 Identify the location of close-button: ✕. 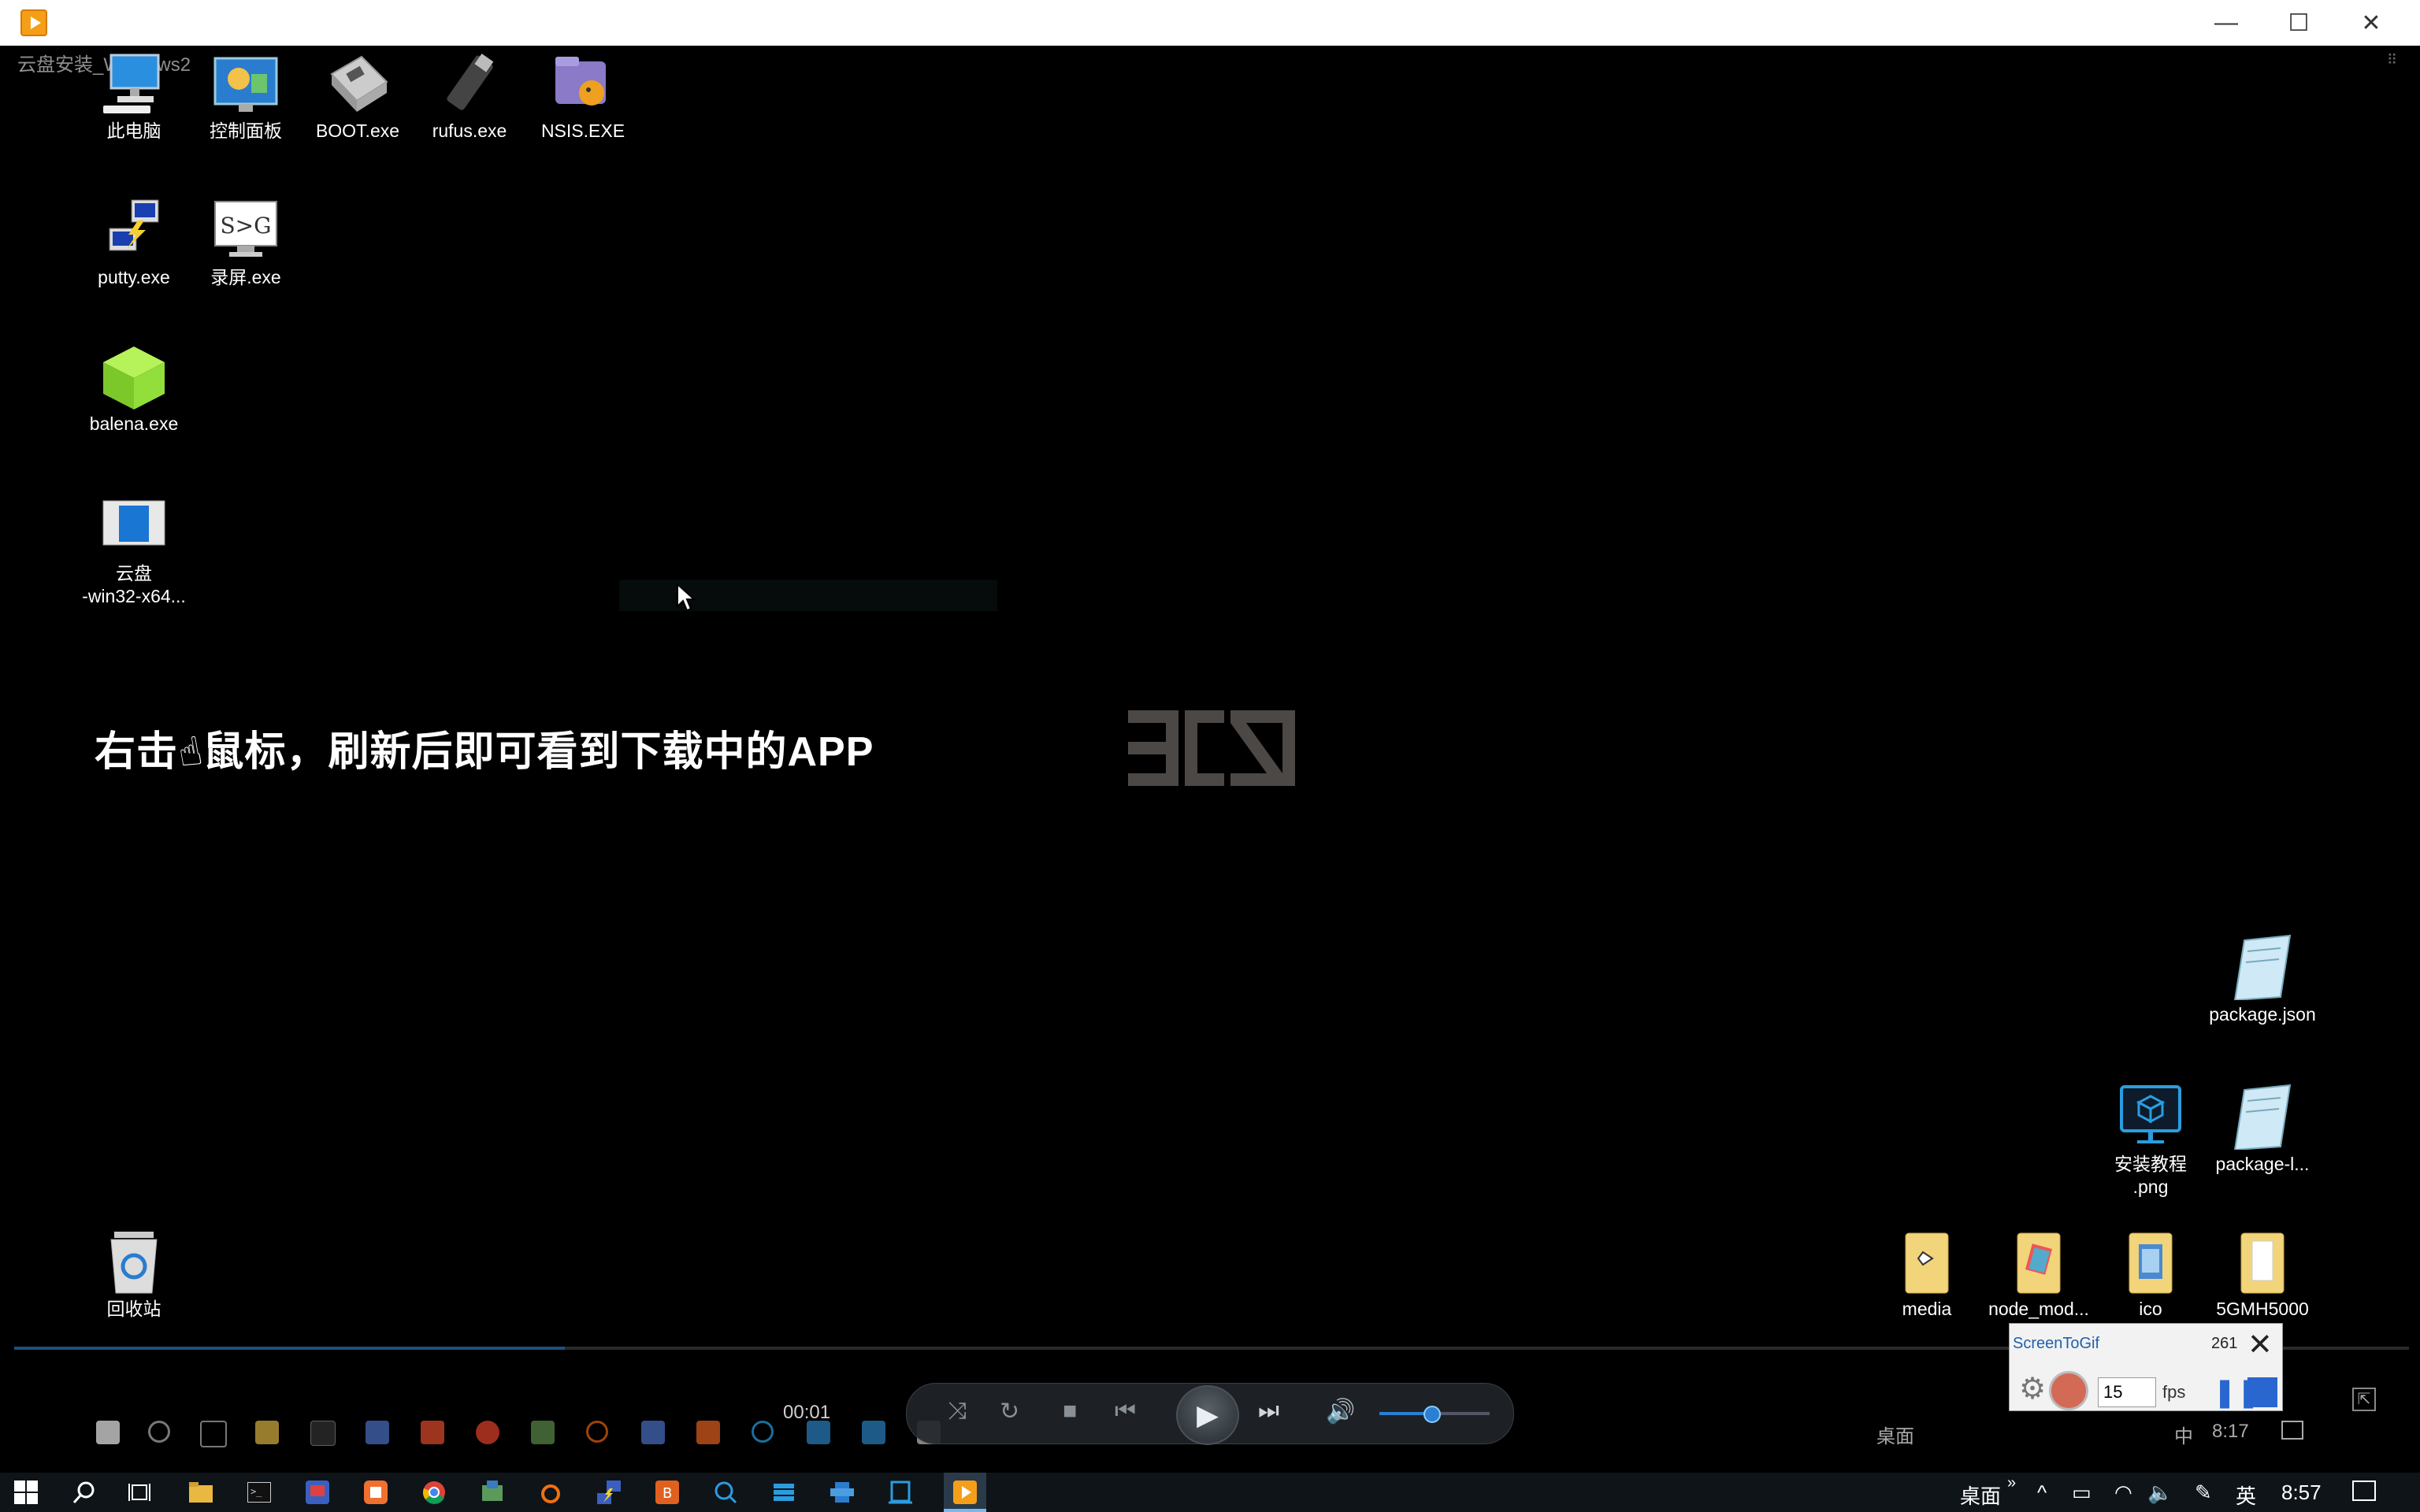
(2371, 23).